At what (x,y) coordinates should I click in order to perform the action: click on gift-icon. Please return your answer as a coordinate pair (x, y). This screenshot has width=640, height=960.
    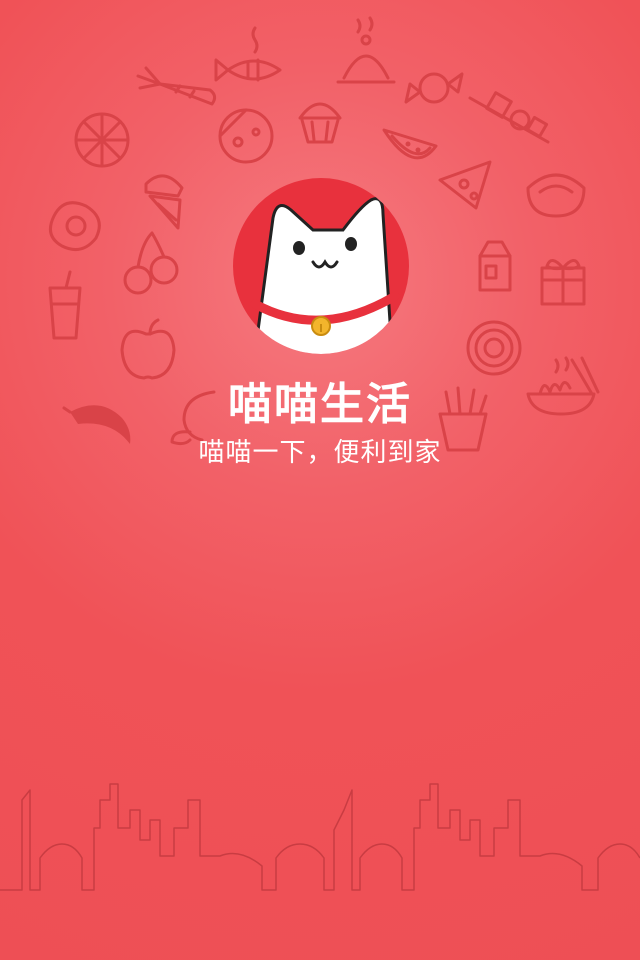
    Looking at the image, I should click on (563, 282).